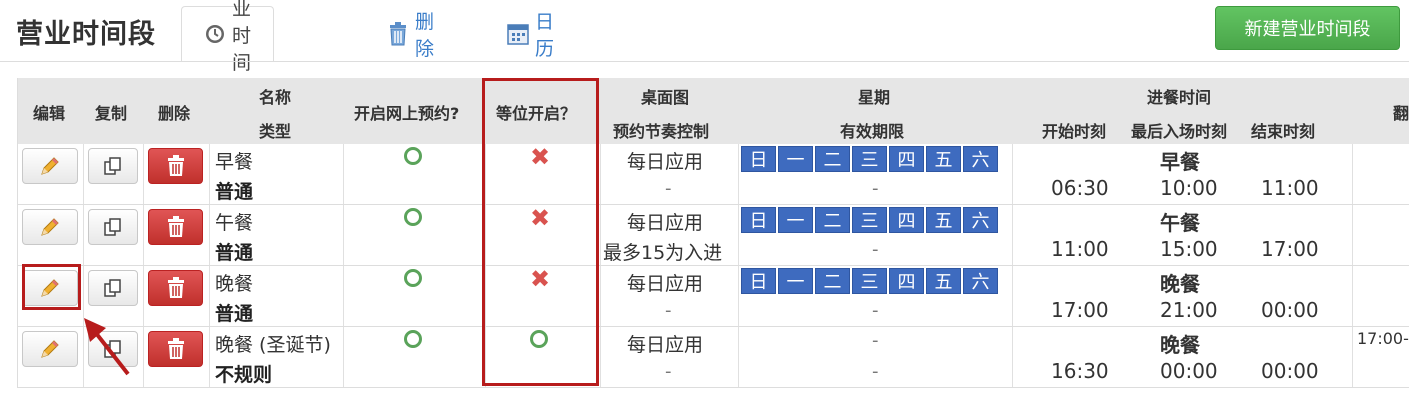  I want to click on tab-business-hours: 营业时间段, so click(228, 50).